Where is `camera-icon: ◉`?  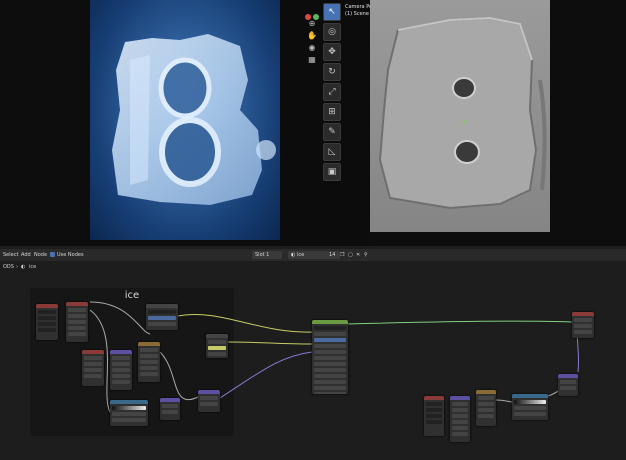 camera-icon: ◉ is located at coordinates (312, 49).